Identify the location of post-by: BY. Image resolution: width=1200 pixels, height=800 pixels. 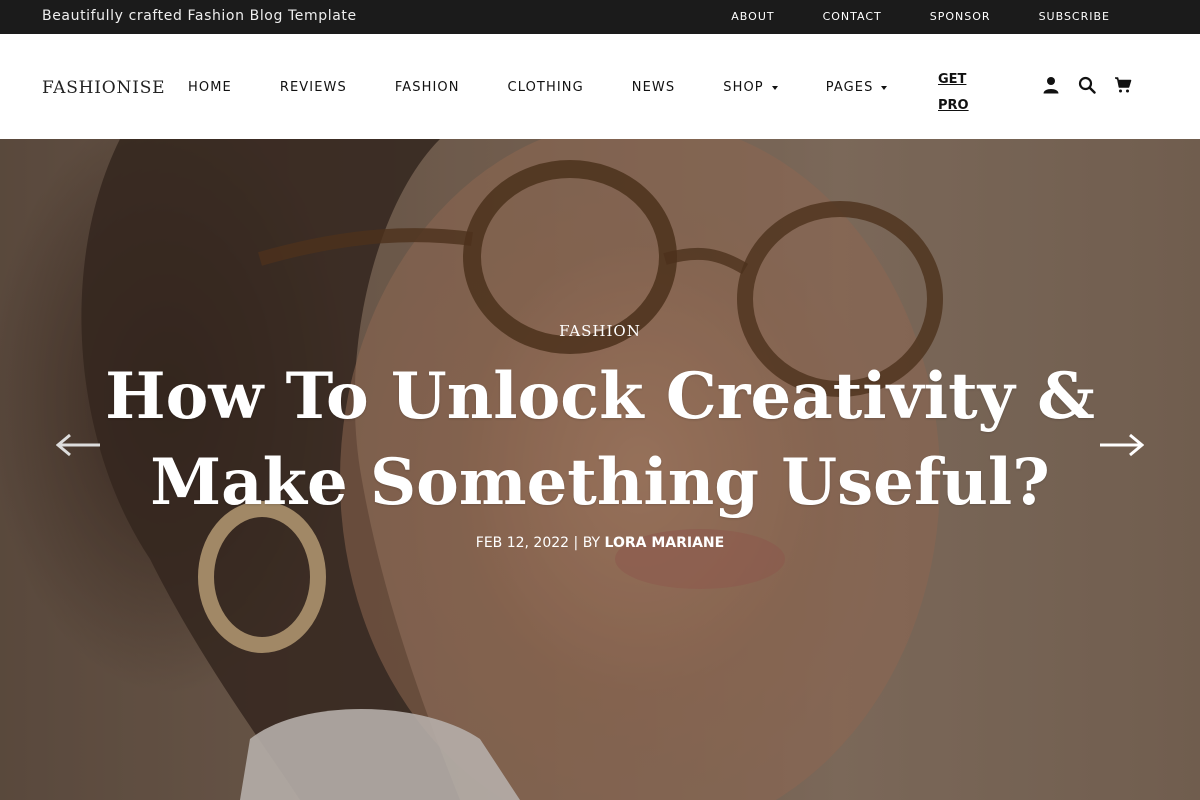
(591, 543).